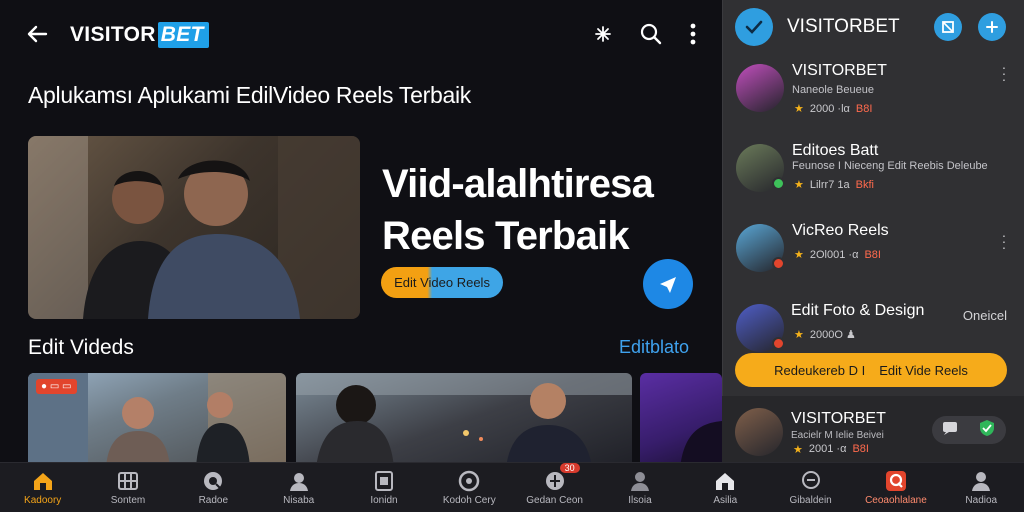  Describe the element at coordinates (506, 236) in the screenshot. I see `hero-title-line2: Reels Terbaik` at that location.